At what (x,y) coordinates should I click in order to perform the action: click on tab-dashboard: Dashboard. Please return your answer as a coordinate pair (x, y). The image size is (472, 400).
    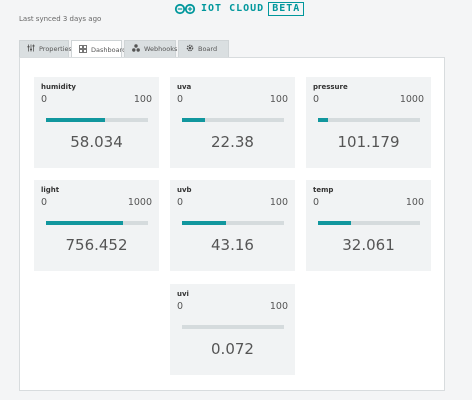
    Looking at the image, I should click on (98, 49).